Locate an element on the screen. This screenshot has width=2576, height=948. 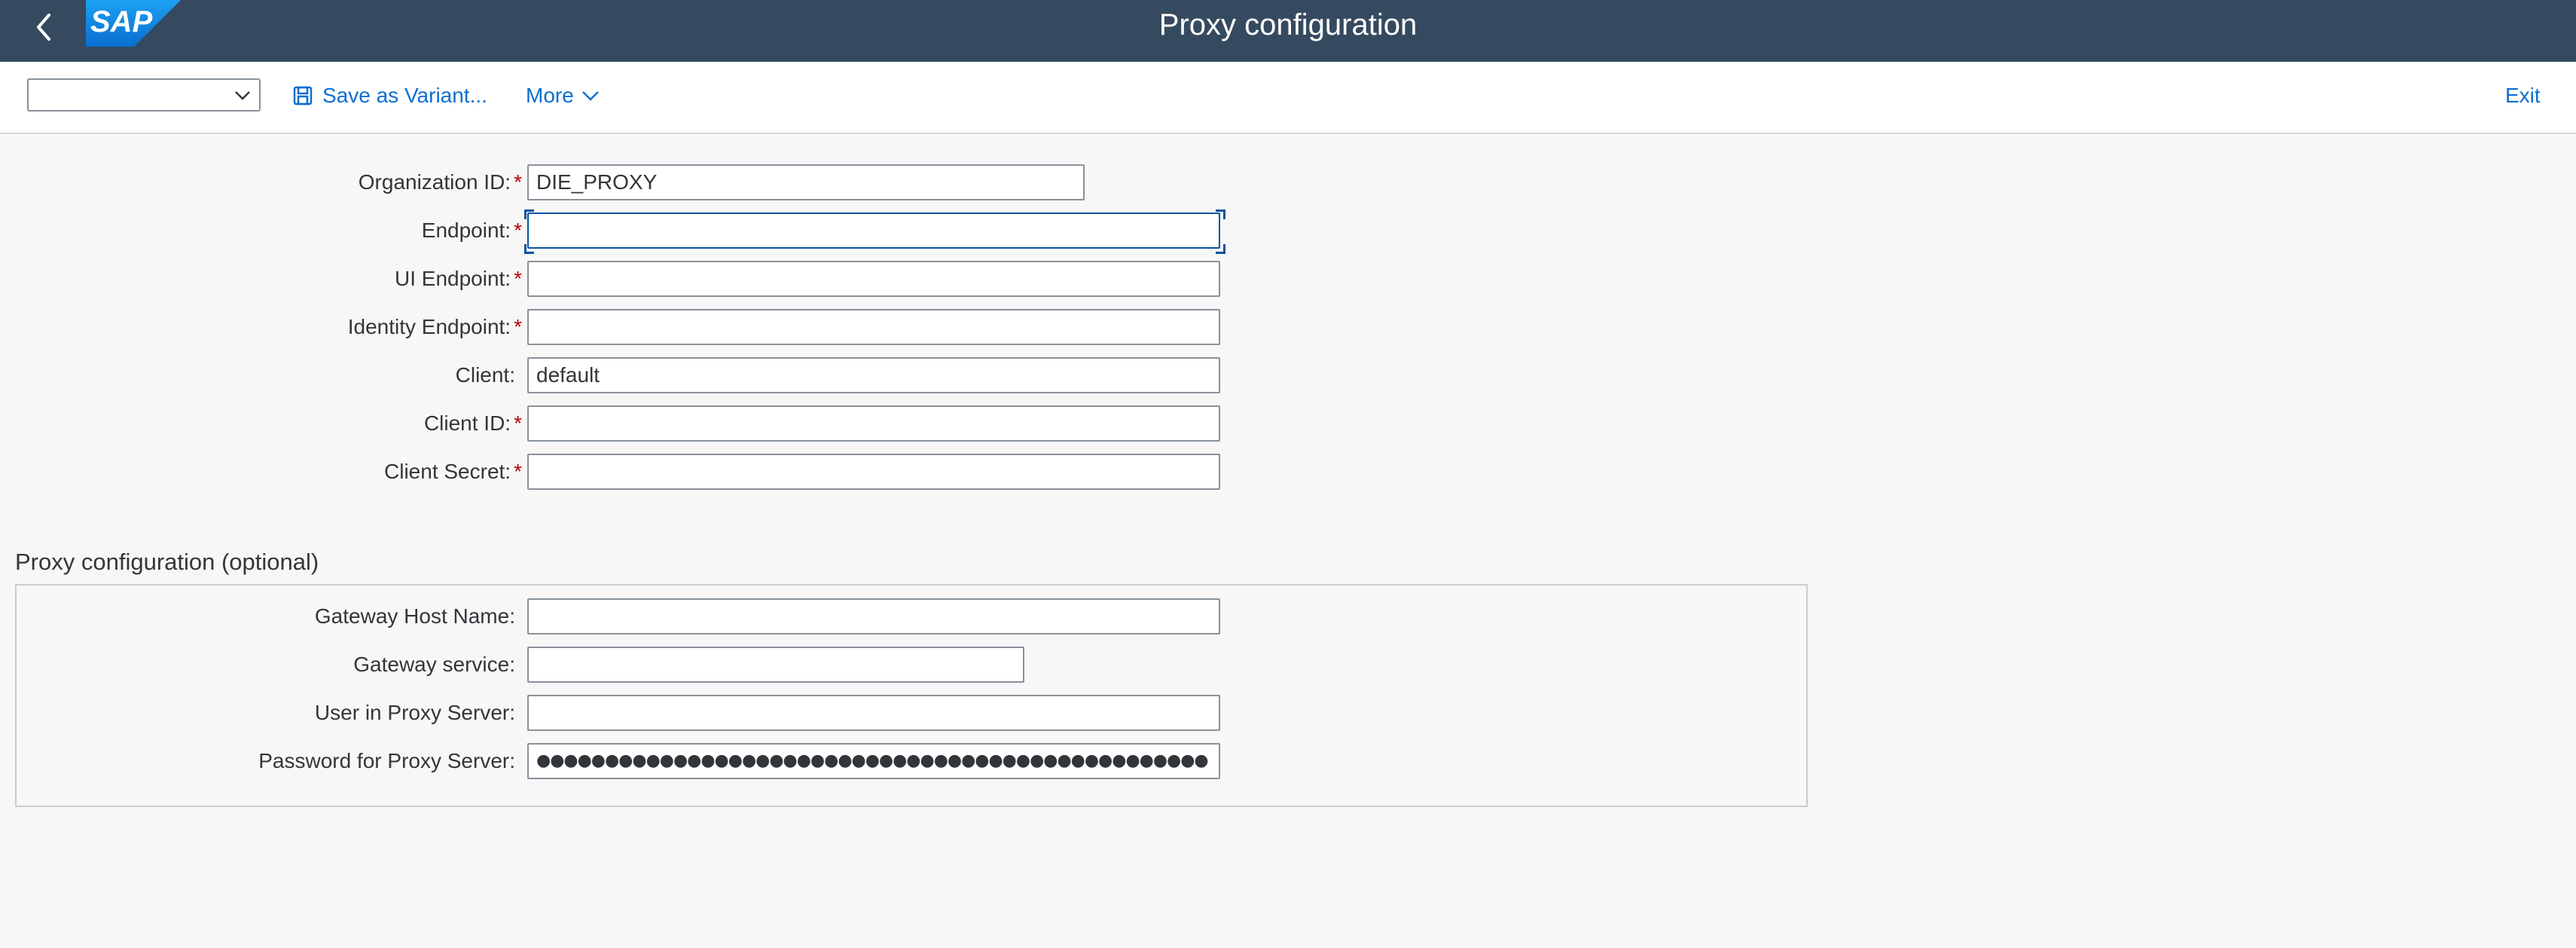
proxy-user-field is located at coordinates (874, 713).